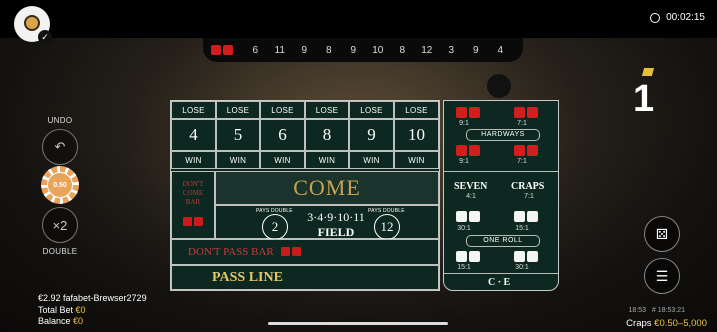 The width and height of the screenshot is (717, 332). What do you see at coordinates (238, 135) in the screenshot?
I see `place-5: 5` at bounding box center [238, 135].